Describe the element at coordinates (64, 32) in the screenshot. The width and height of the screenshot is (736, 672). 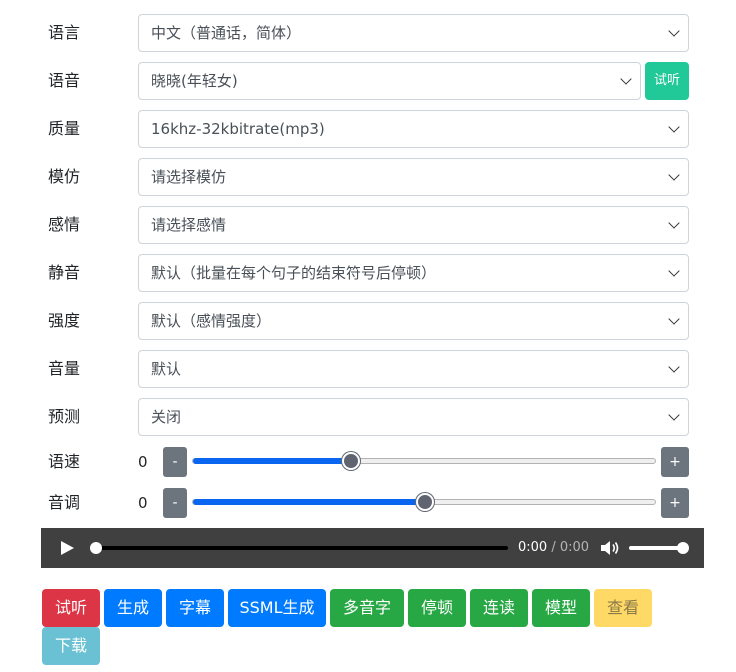
I see `language-label: 语言` at that location.